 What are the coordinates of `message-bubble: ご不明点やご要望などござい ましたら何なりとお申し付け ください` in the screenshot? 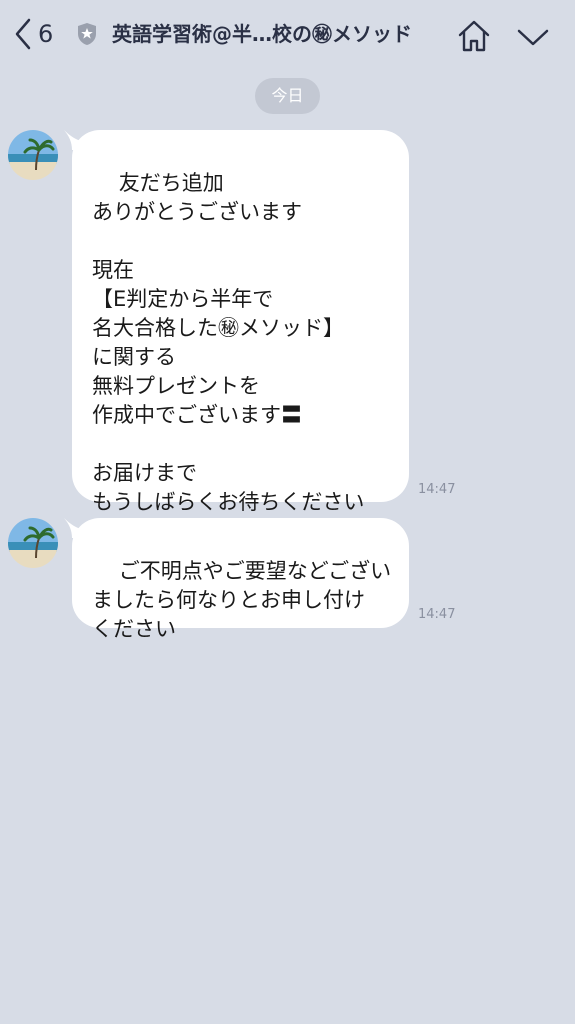 It's located at (240, 579).